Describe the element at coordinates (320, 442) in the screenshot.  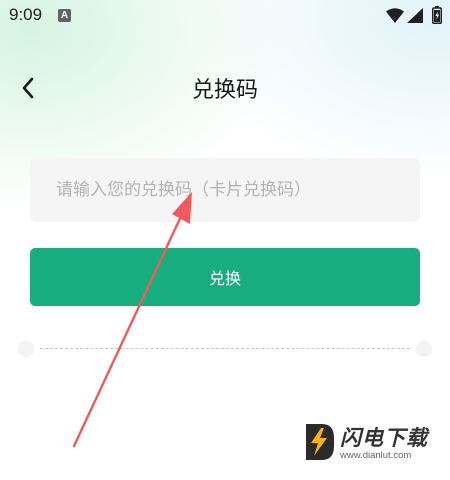
I see `lightning-logo-icon` at that location.